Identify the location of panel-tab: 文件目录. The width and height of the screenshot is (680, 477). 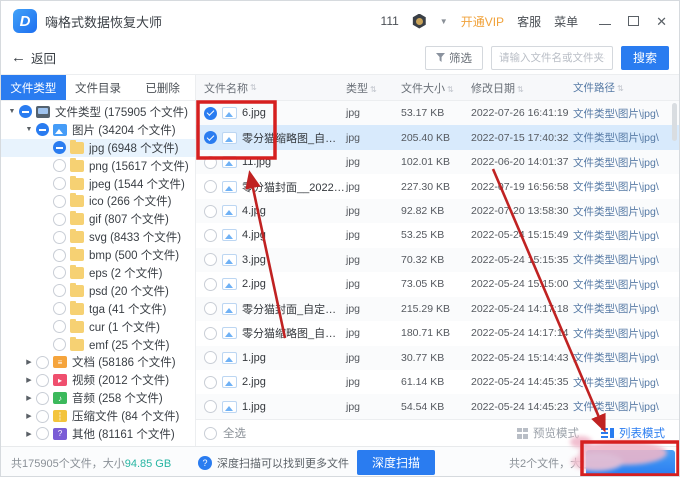
(98, 87).